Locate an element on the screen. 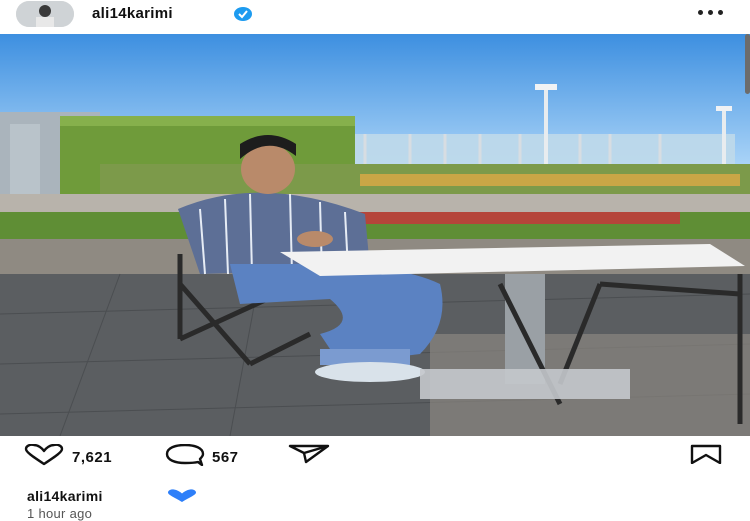  save-button is located at coordinates (706, 456).